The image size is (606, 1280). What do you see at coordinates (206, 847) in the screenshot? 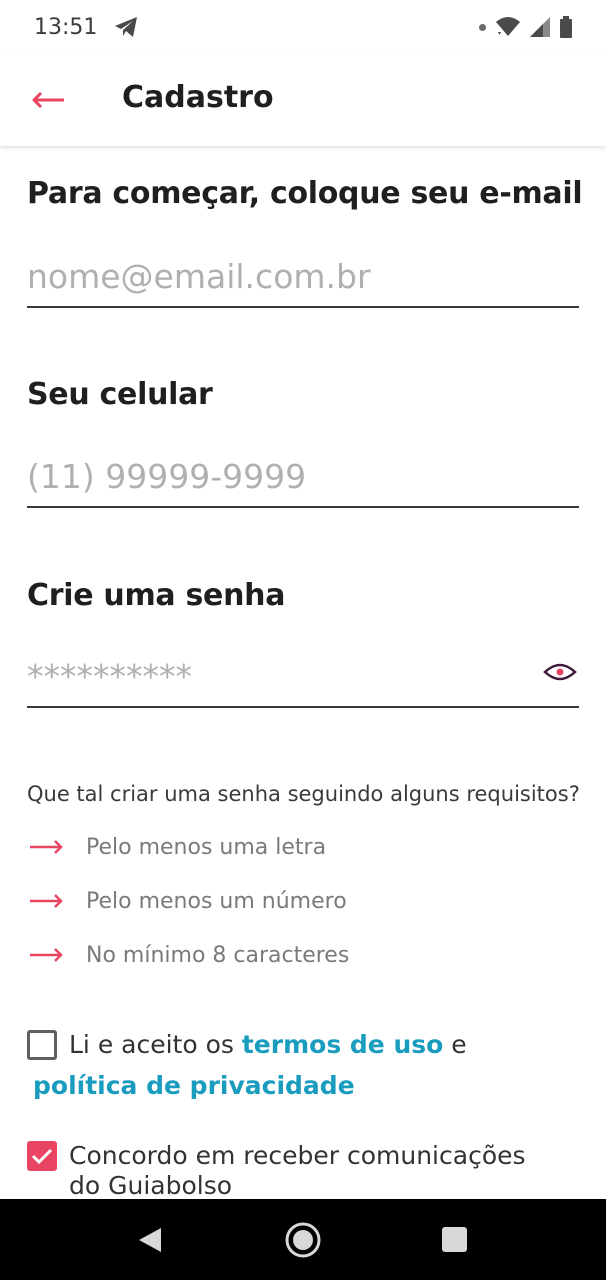
I see `requirement-text: Pelo menos uma letra` at bounding box center [206, 847].